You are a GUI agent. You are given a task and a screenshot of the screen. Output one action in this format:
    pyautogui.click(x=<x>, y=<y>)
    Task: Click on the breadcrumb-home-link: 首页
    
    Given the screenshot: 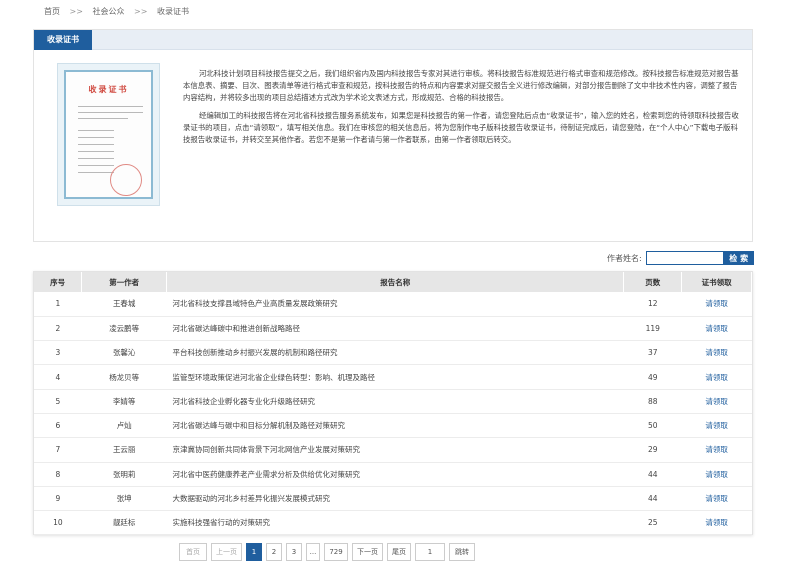 What is the action you would take?
    pyautogui.click(x=52, y=11)
    